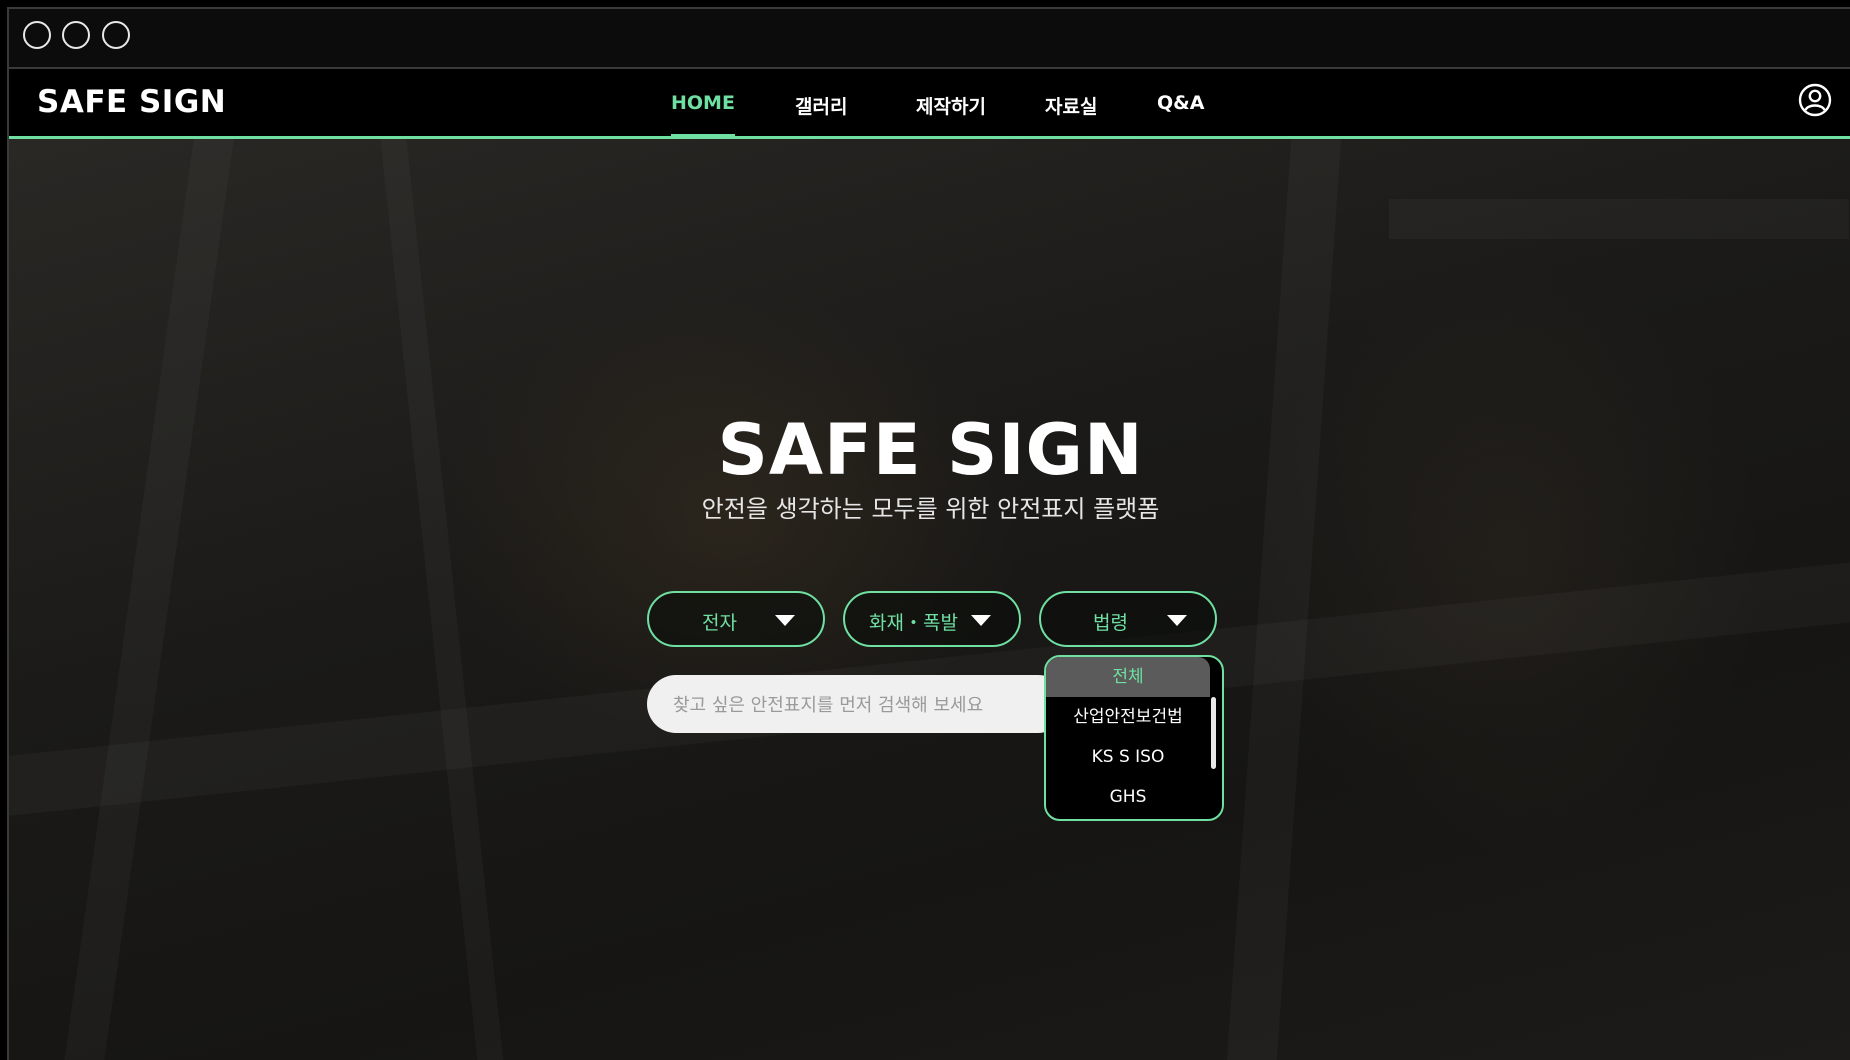 This screenshot has width=1850, height=1060. What do you see at coordinates (929, 39) in the screenshot?
I see `window-titlebar` at bounding box center [929, 39].